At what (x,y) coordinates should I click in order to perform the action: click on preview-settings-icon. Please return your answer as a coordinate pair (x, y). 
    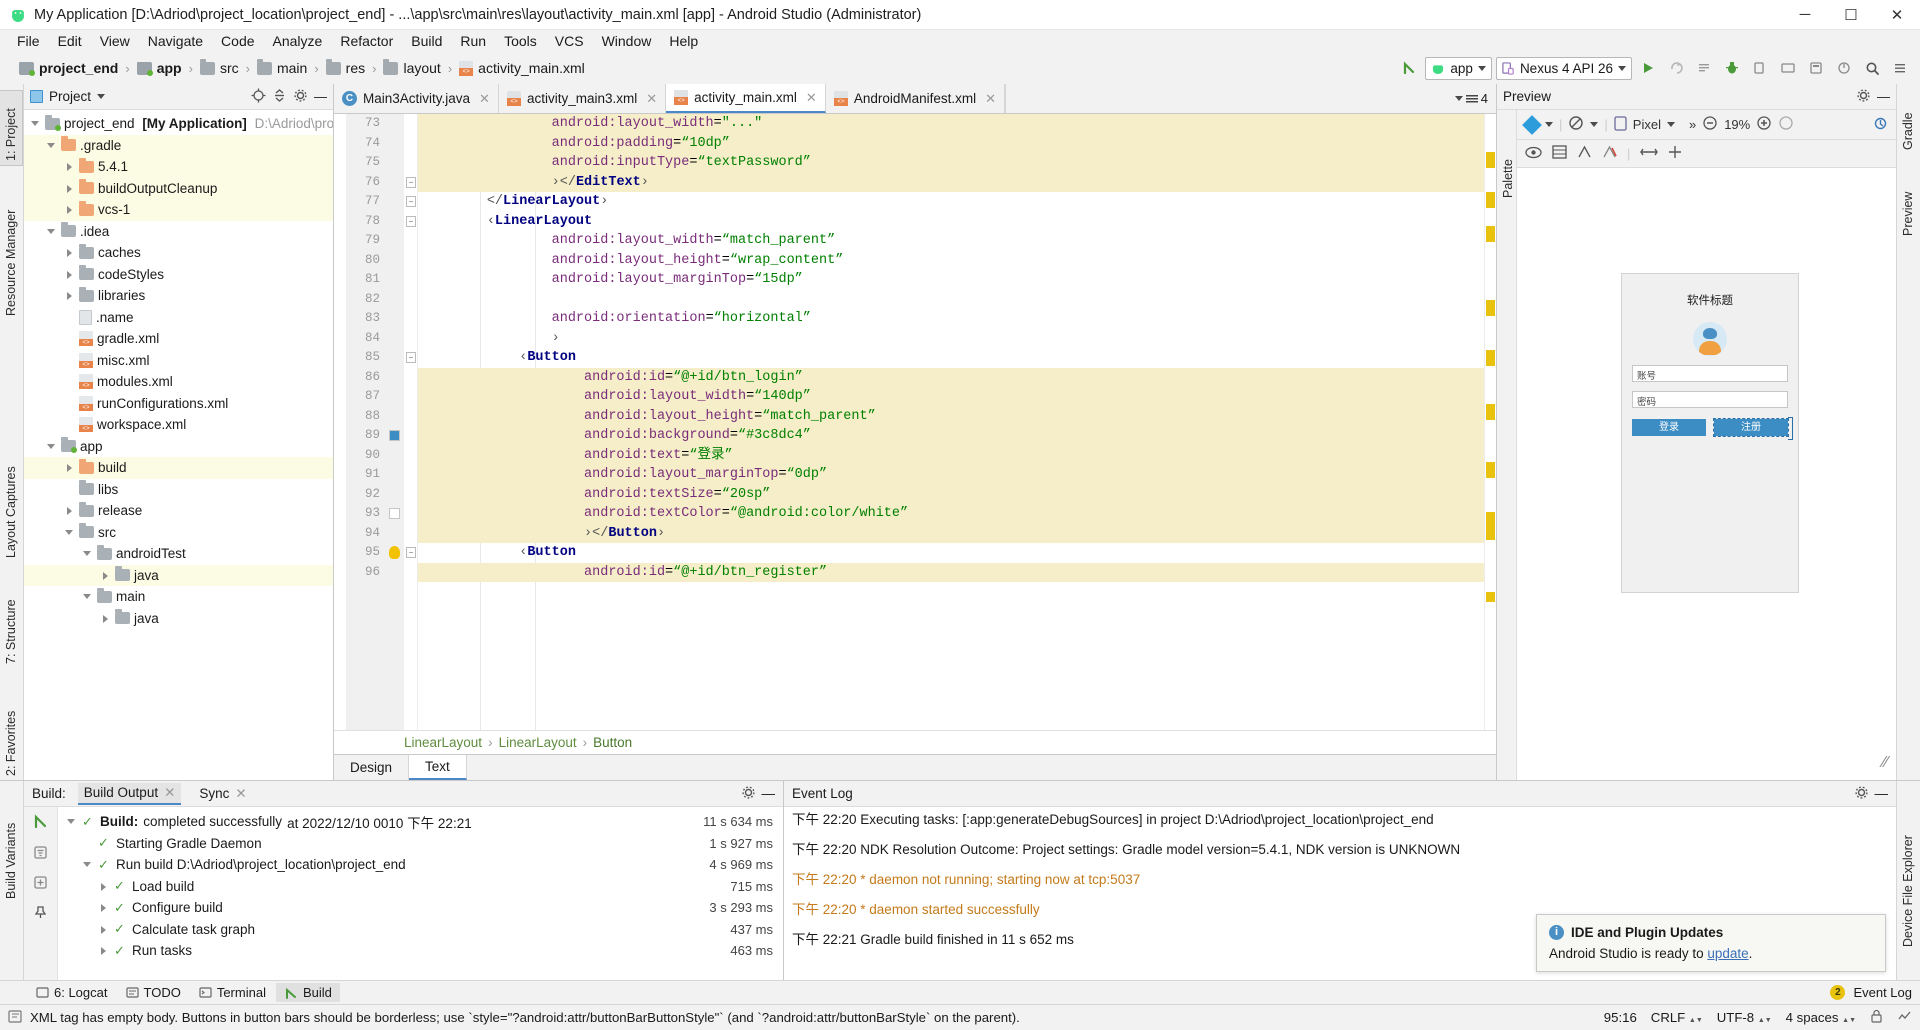
    Looking at the image, I should click on (1880, 125).